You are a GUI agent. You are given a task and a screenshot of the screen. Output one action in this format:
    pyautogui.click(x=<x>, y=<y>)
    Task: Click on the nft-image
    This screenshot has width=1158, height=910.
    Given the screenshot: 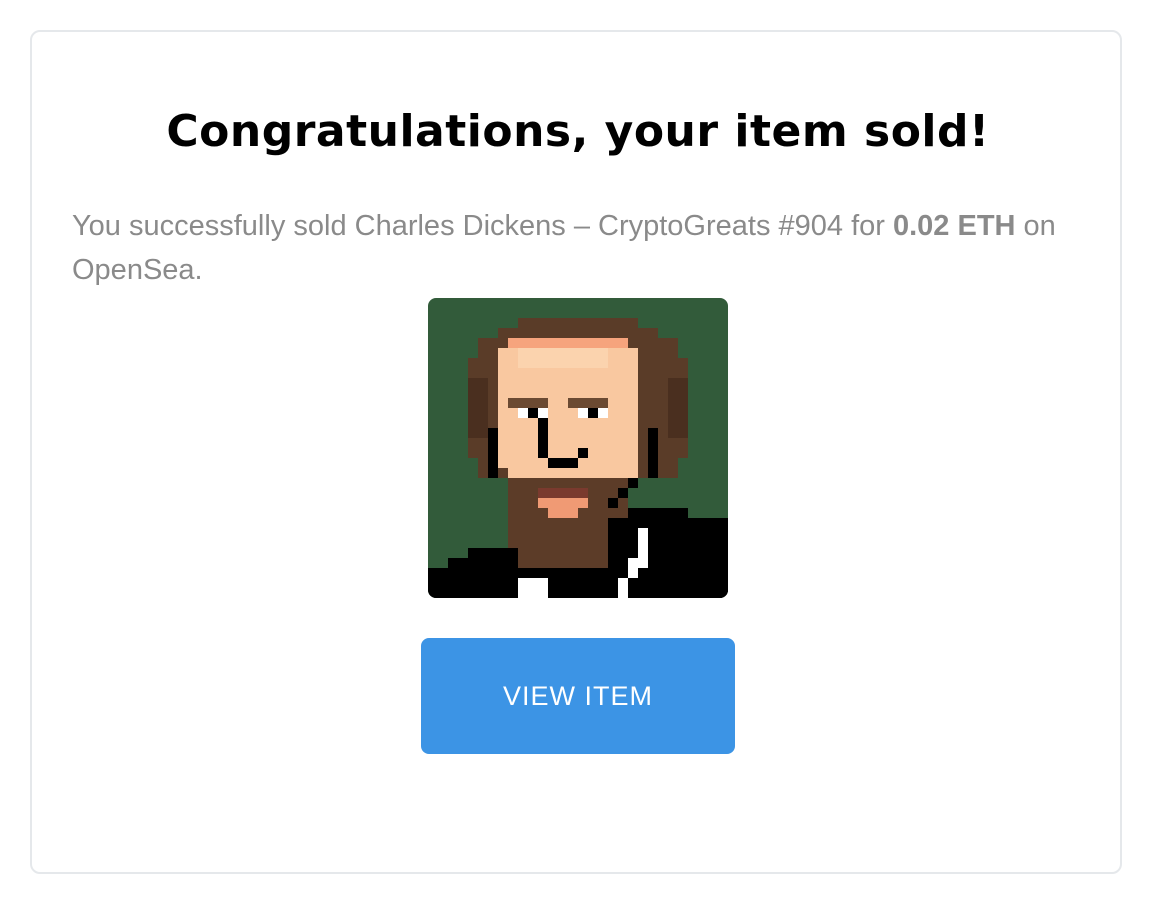 What is the action you would take?
    pyautogui.click(x=578, y=448)
    